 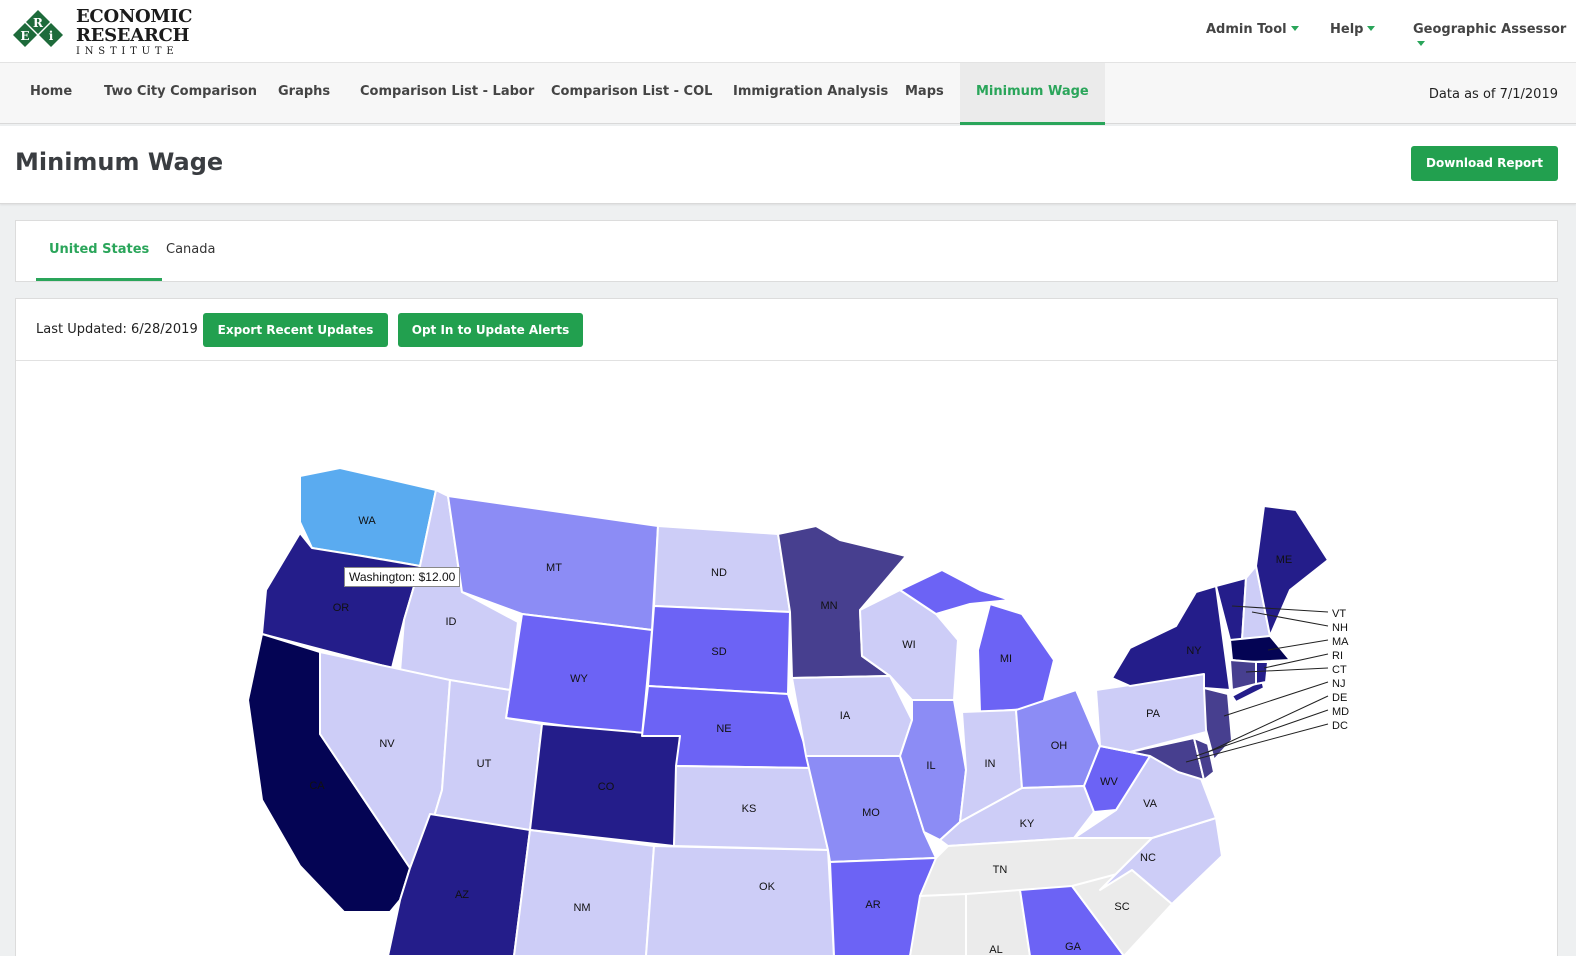 What do you see at coordinates (852, 716) in the screenshot?
I see `state-ia` at bounding box center [852, 716].